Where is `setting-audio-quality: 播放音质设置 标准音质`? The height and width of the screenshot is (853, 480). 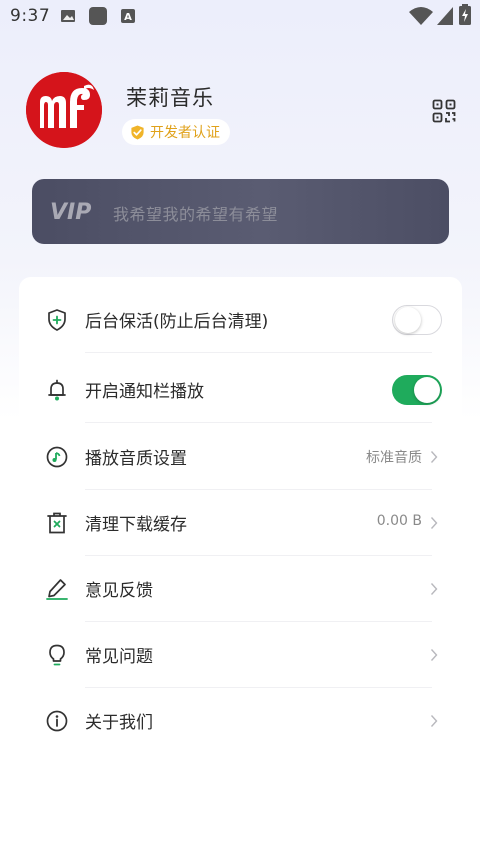
setting-audio-quality: 播放音质设置 标准音质 is located at coordinates (240, 457).